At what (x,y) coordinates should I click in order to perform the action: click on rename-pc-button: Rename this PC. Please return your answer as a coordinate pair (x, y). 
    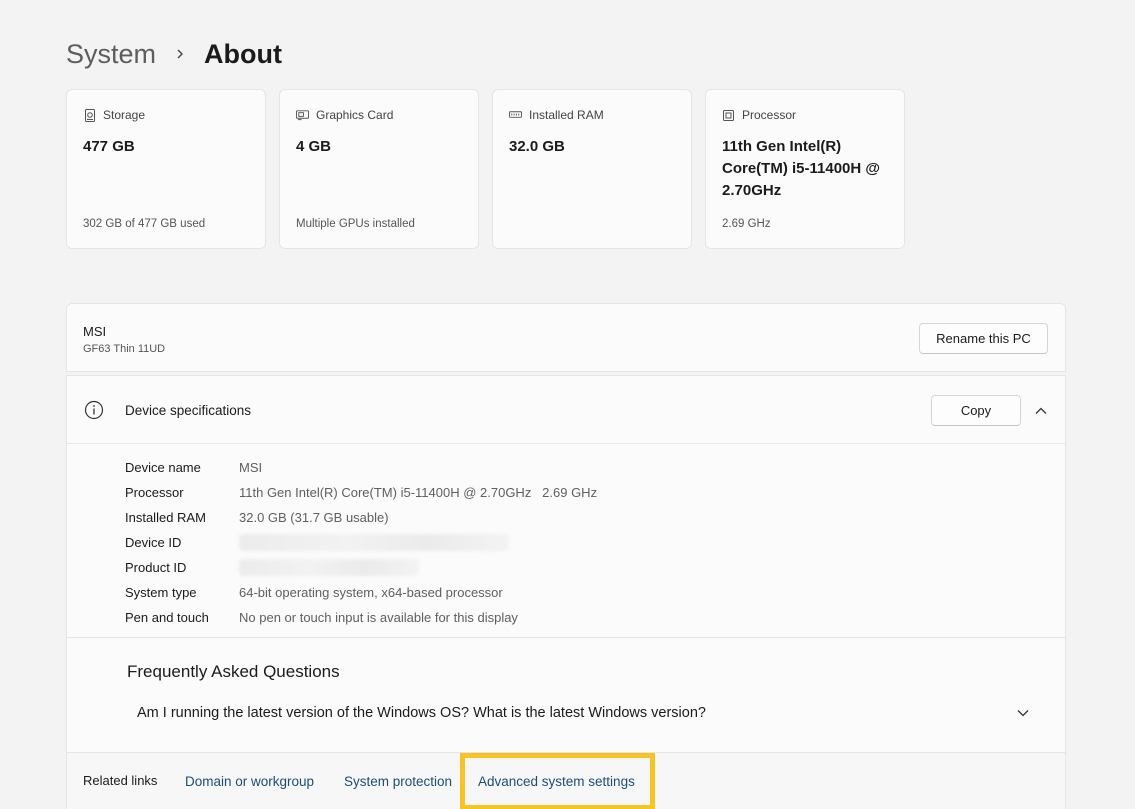
    Looking at the image, I should click on (983, 338).